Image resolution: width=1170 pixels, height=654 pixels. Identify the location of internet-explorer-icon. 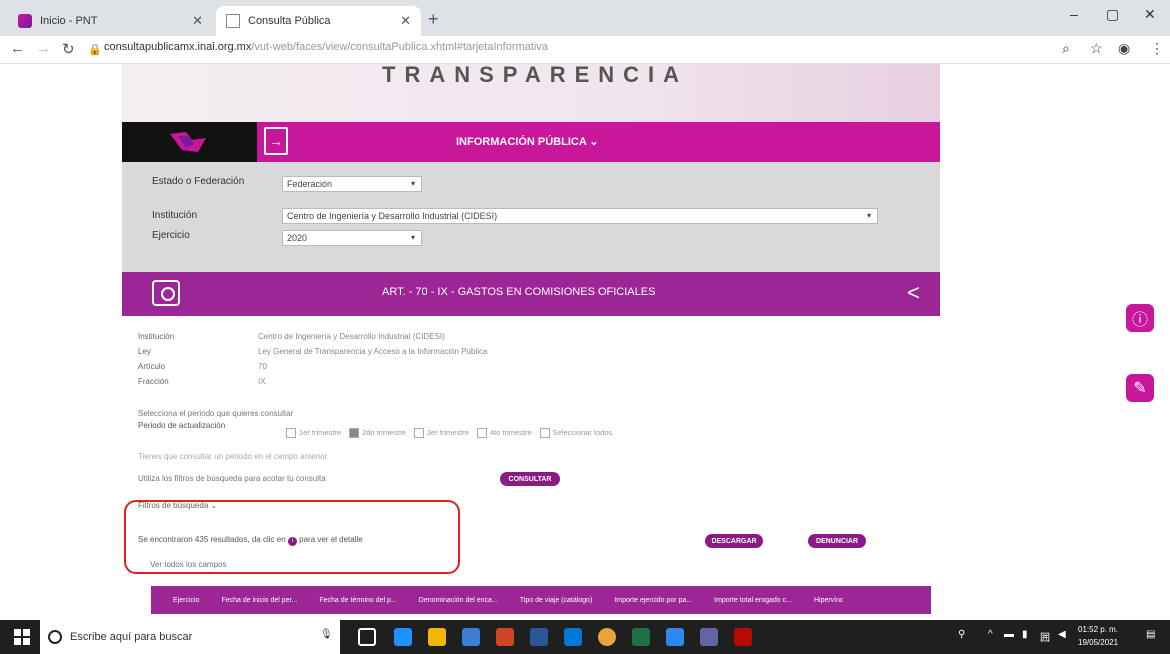
(573, 637).